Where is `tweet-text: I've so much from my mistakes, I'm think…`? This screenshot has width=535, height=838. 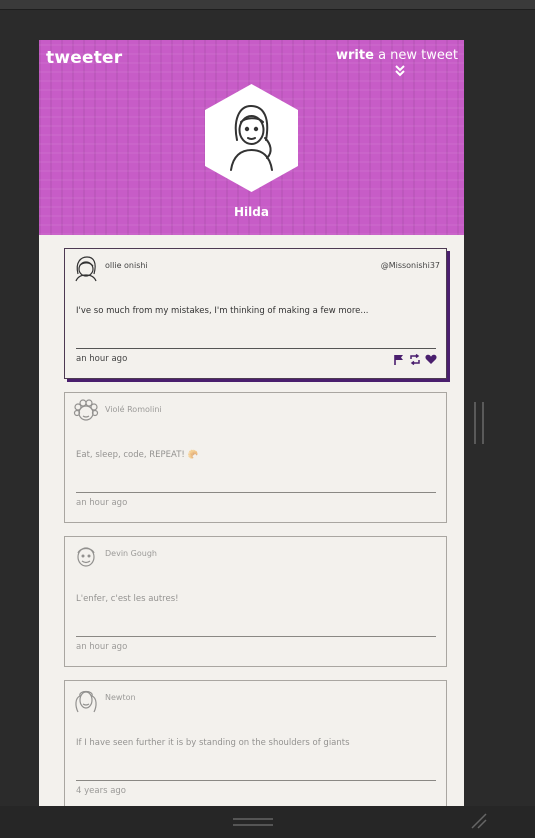 tweet-text: I've so much from my mistakes, I'm think… is located at coordinates (222, 311).